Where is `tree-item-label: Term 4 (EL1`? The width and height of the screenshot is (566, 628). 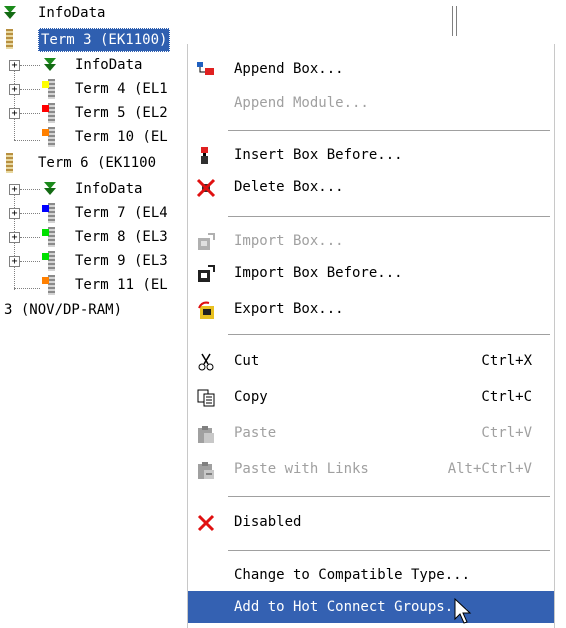
tree-item-label: Term 4 (EL1 is located at coordinates (121, 89).